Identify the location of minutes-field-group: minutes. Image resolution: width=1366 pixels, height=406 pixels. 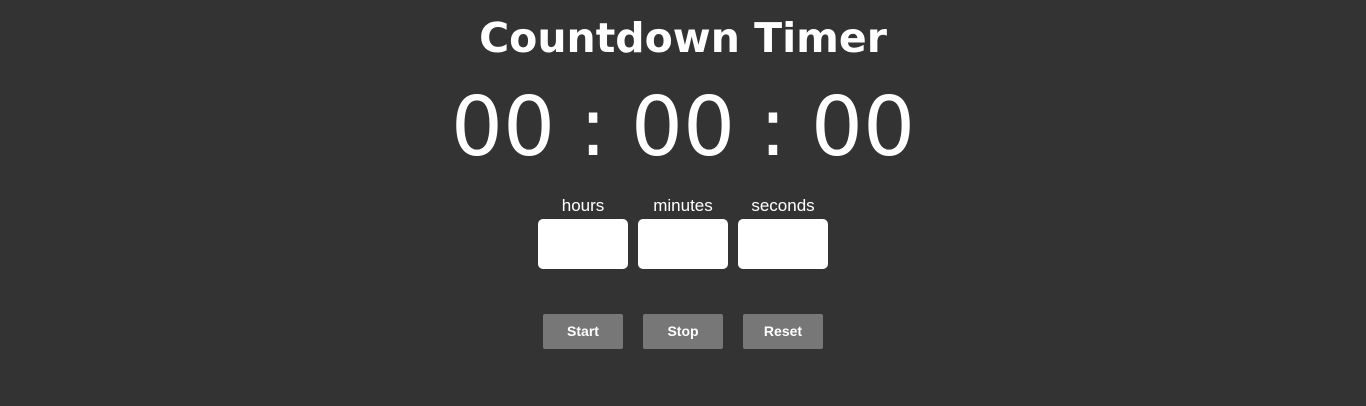
(683, 231).